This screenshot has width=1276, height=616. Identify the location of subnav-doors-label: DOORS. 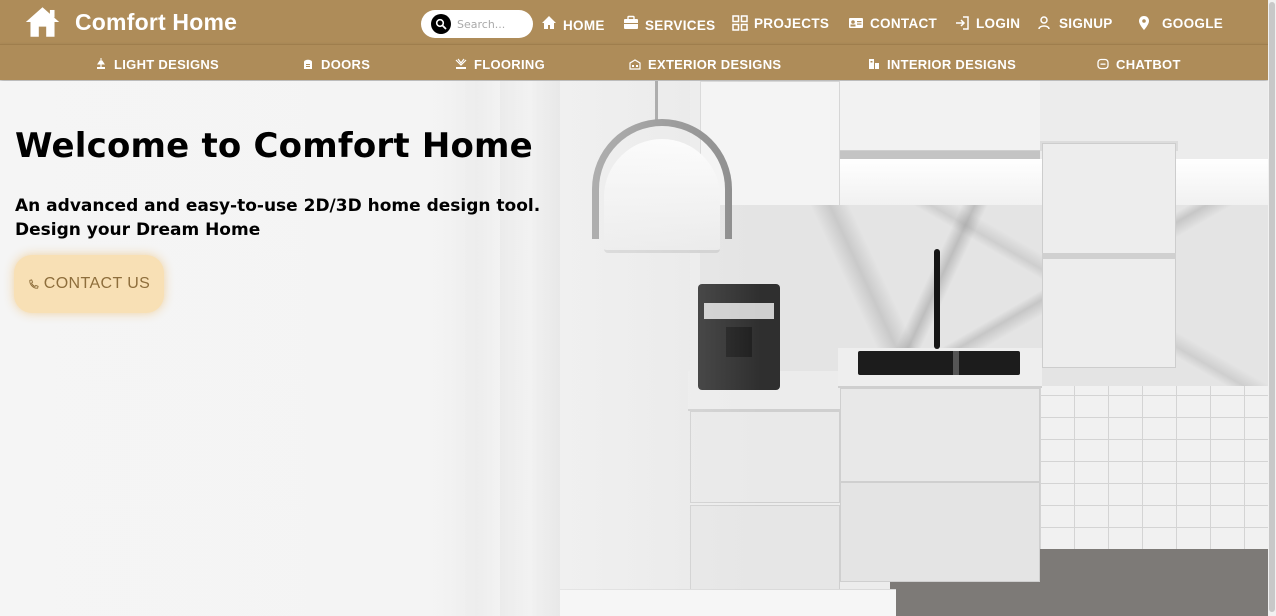
(346, 64).